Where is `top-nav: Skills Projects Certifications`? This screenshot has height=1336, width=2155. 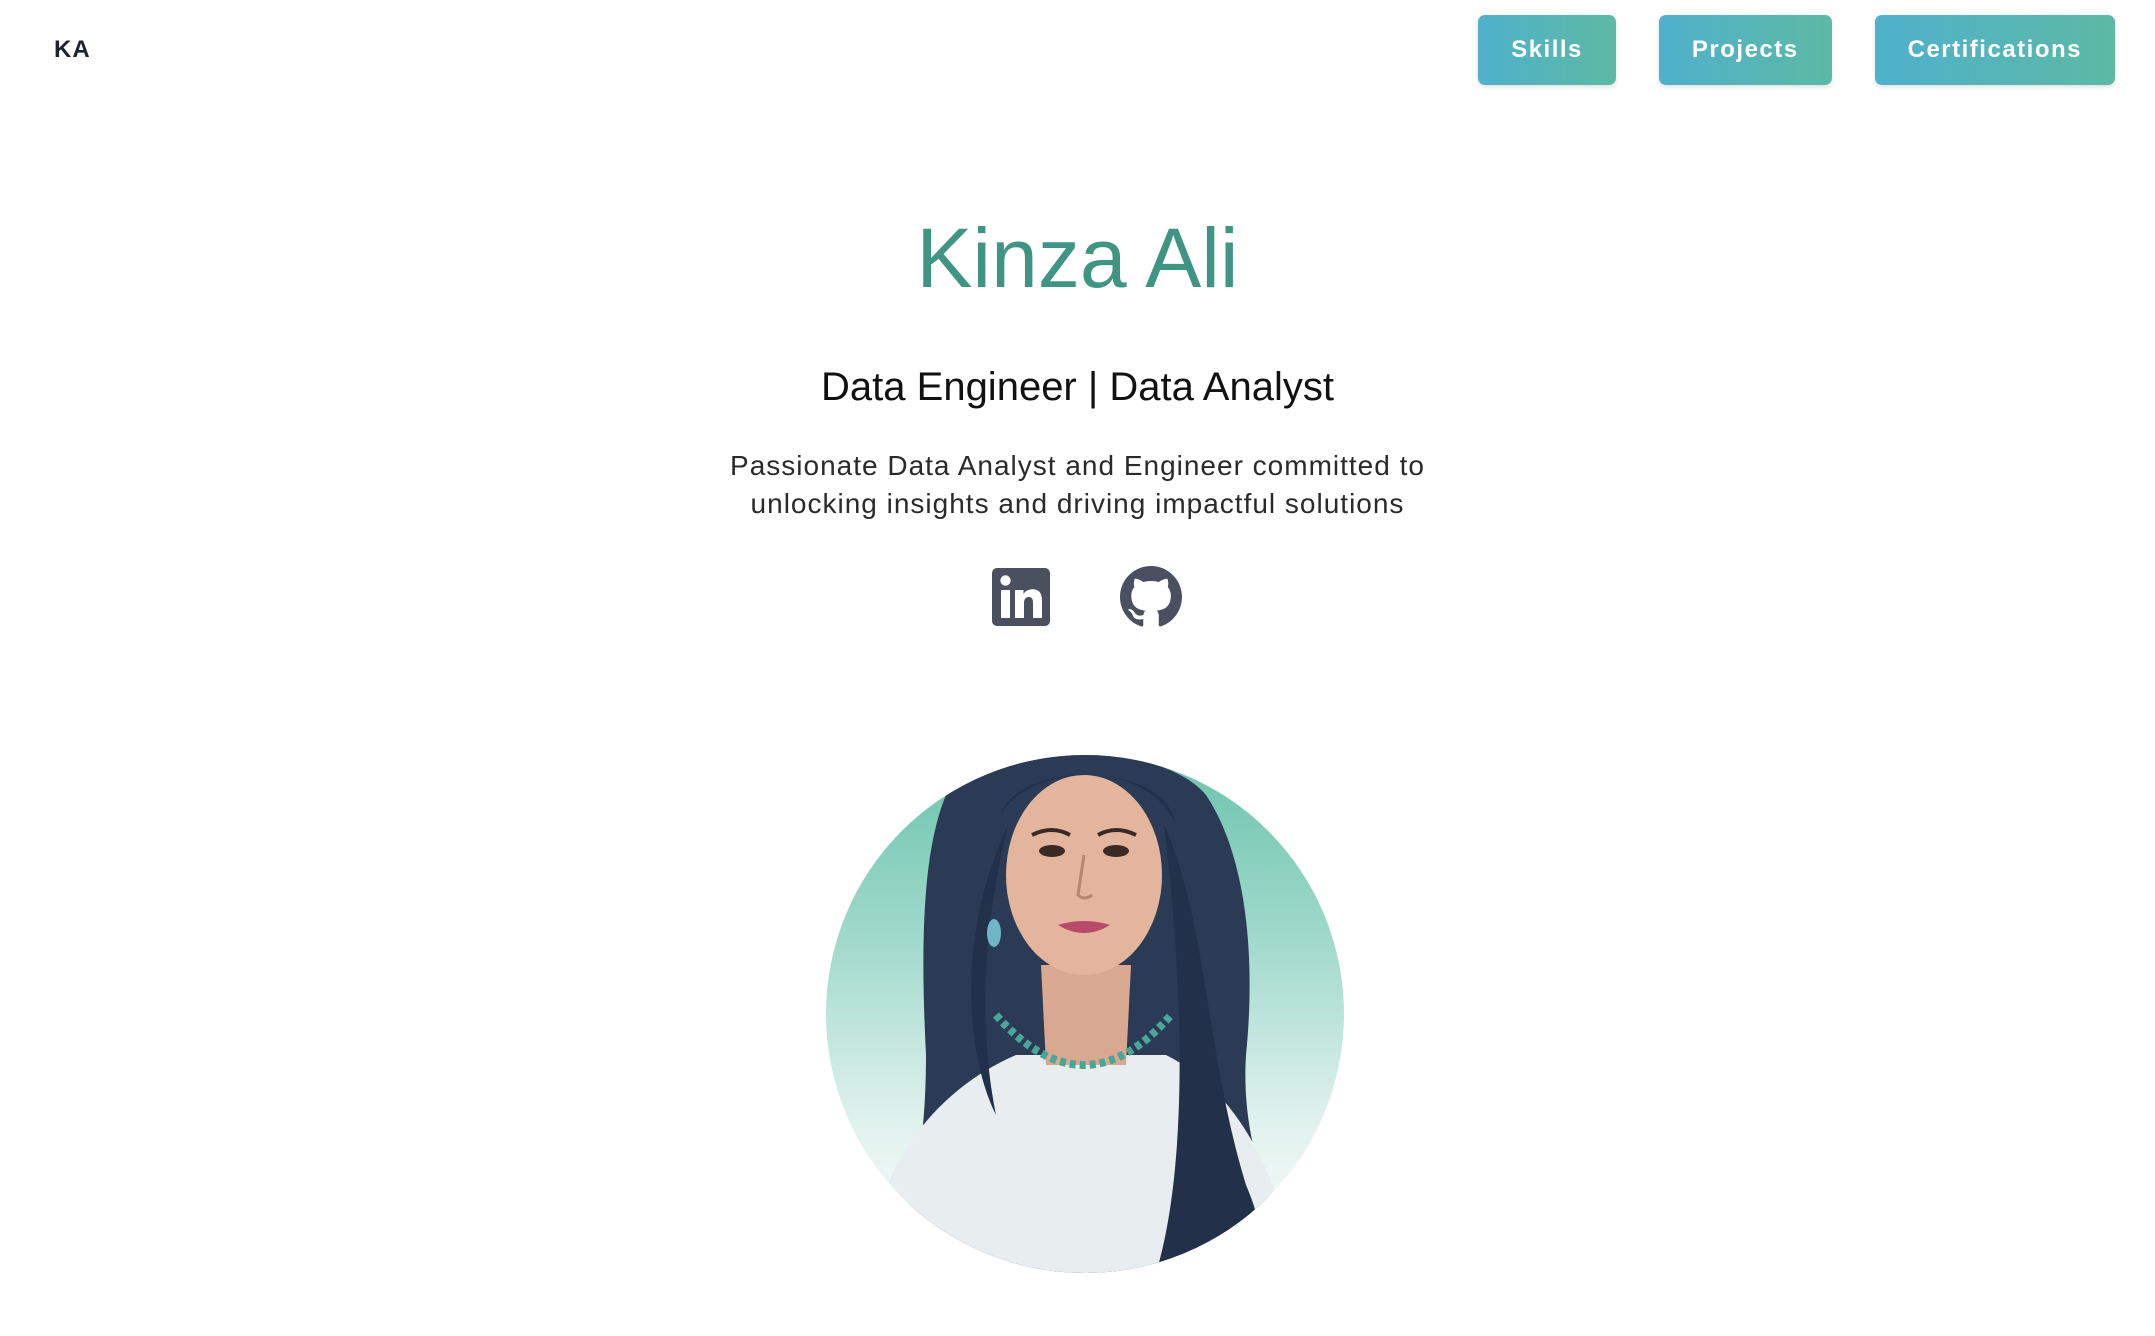
top-nav: Skills Projects Certifications is located at coordinates (1796, 50).